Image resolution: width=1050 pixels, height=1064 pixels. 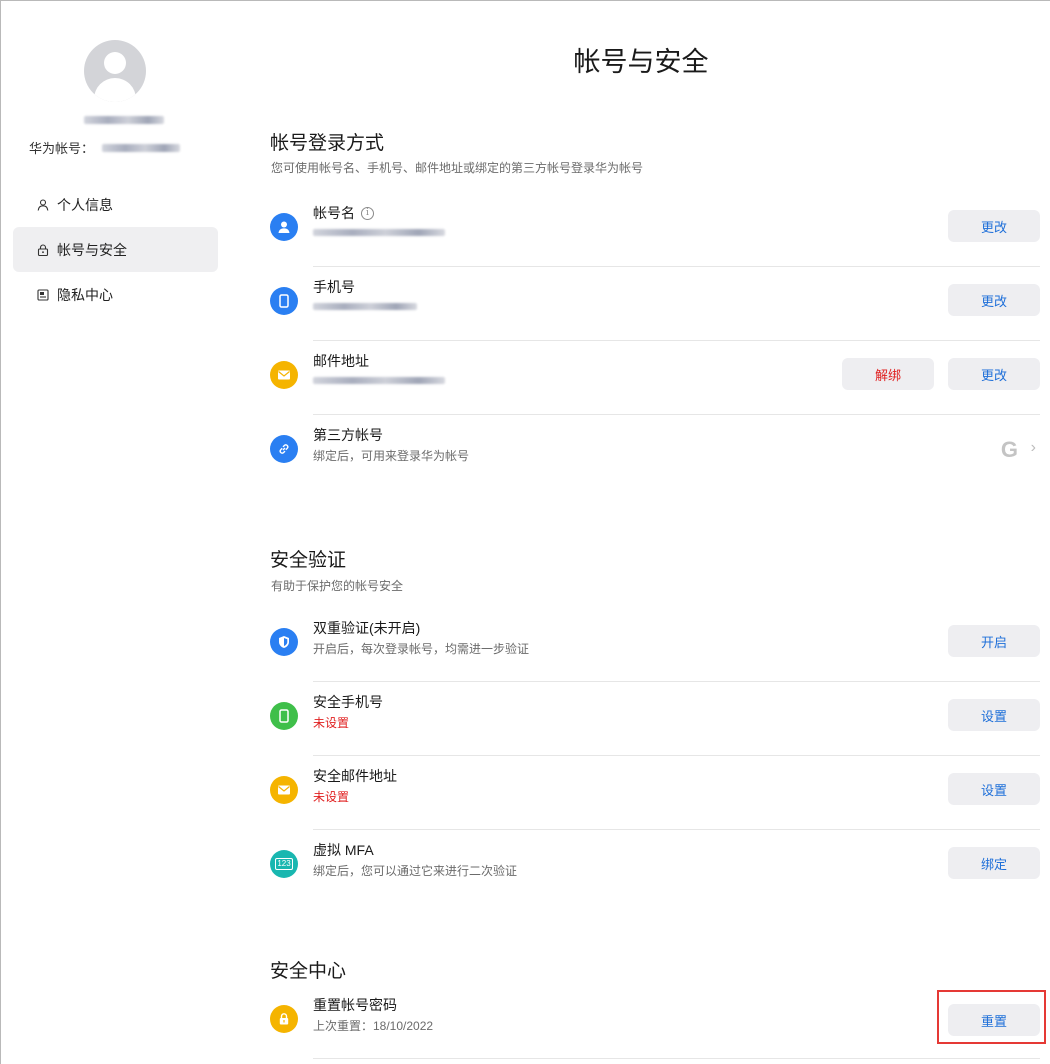 What do you see at coordinates (373, 1026) in the screenshot?
I see `last-reset-date: 上次重置：18/10/2022` at bounding box center [373, 1026].